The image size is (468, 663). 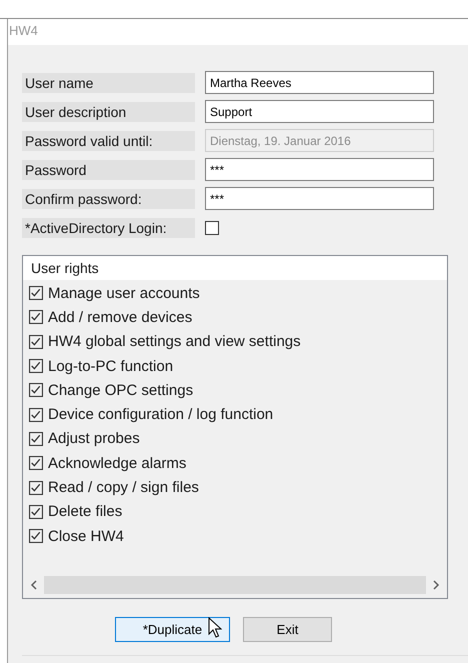 I want to click on dialog-button: *Duplicate, so click(x=172, y=629).